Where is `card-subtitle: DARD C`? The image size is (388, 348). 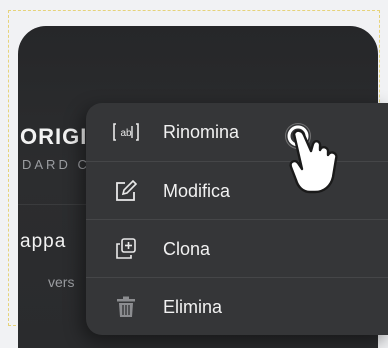
card-subtitle: DARD C is located at coordinates (56, 164).